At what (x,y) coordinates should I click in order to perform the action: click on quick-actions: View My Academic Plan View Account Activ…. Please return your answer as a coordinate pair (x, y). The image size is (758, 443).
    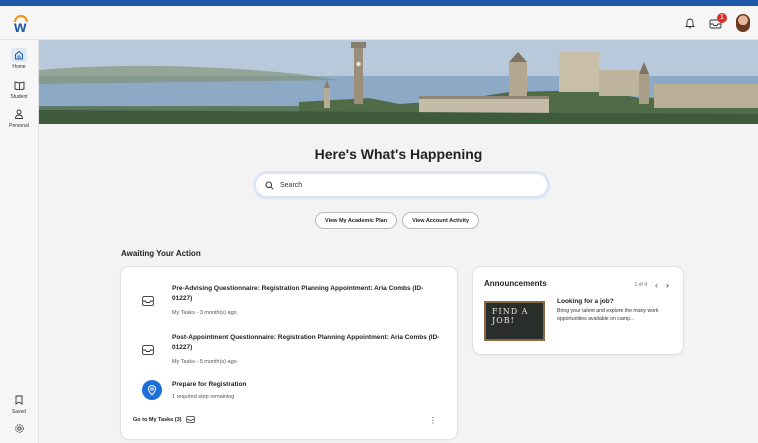
    Looking at the image, I should click on (397, 220).